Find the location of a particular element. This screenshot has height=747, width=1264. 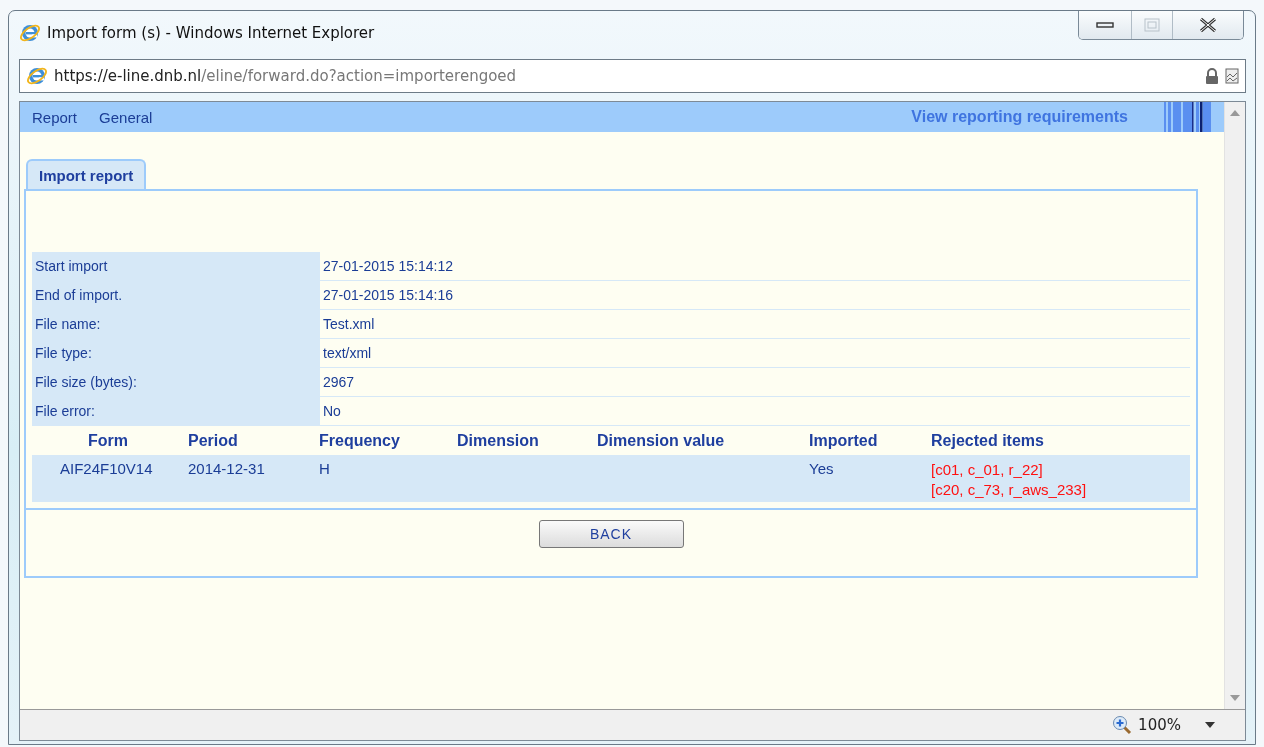

field-value: 27-01-2015 15:14:16 is located at coordinates (388, 295).